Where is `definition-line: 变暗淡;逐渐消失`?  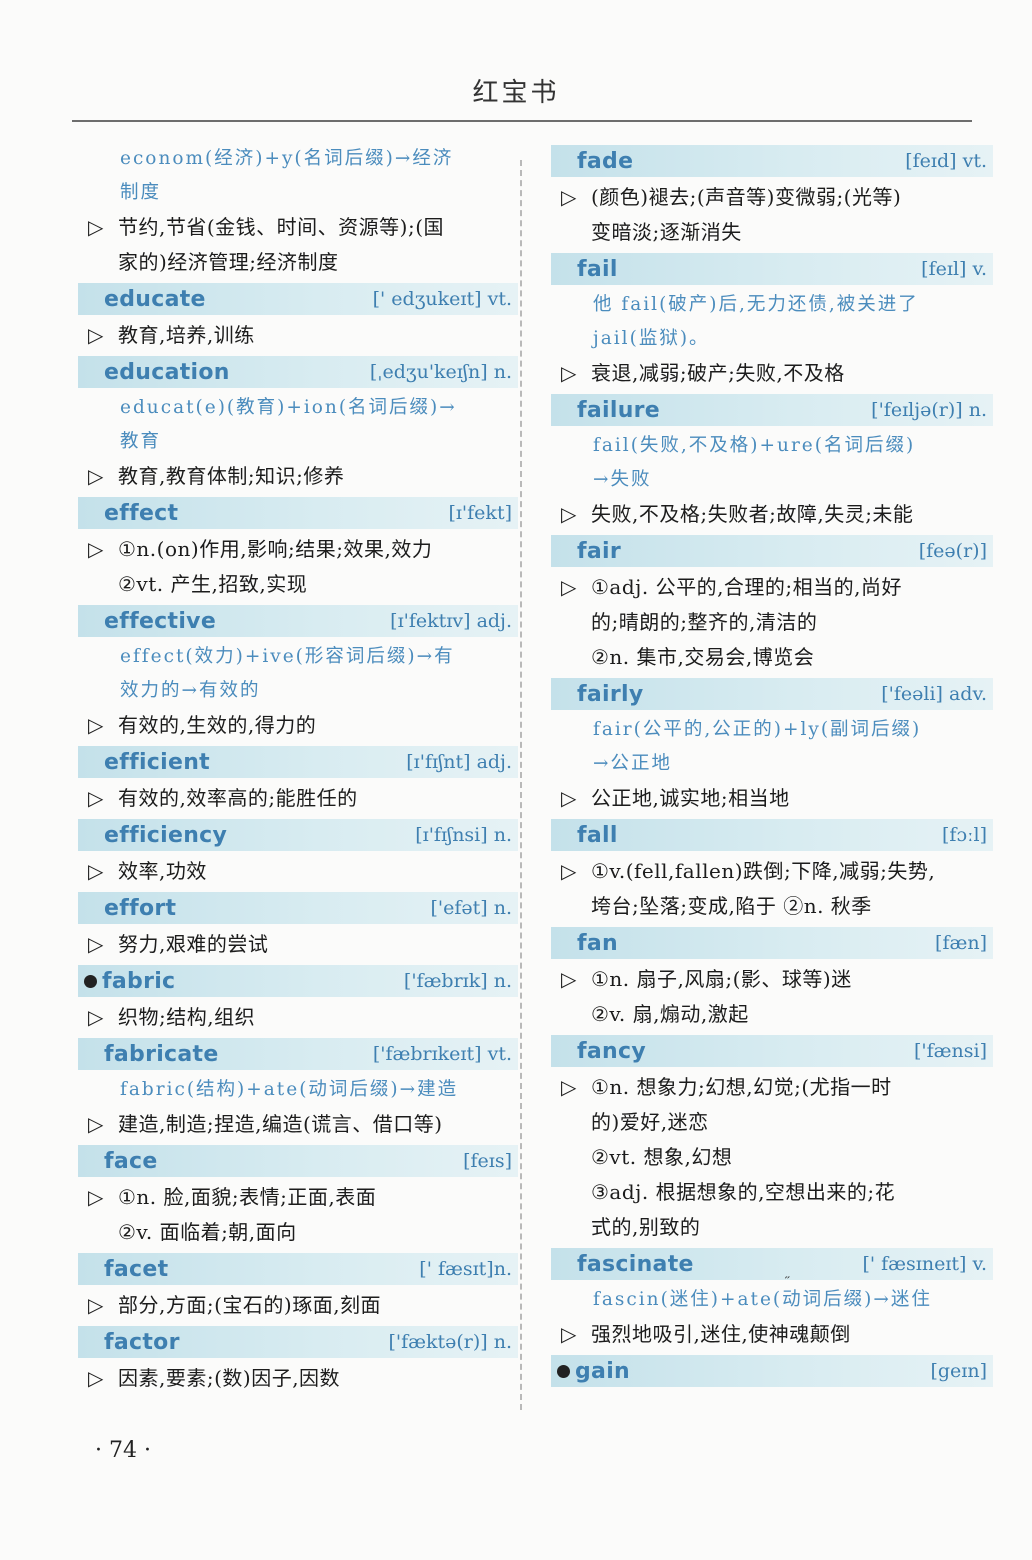 definition-line: 变暗淡;逐渐消失 is located at coordinates (772, 232).